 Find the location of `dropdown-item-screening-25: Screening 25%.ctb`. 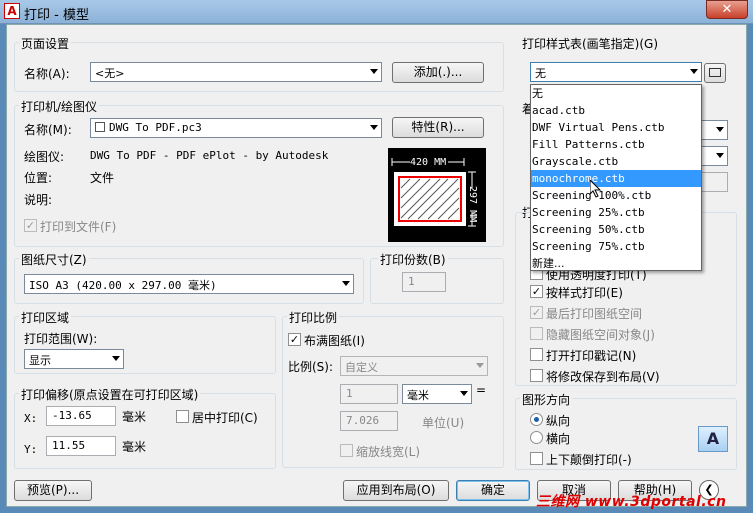

dropdown-item-screening-25: Screening 25%.ctb is located at coordinates (616, 212).